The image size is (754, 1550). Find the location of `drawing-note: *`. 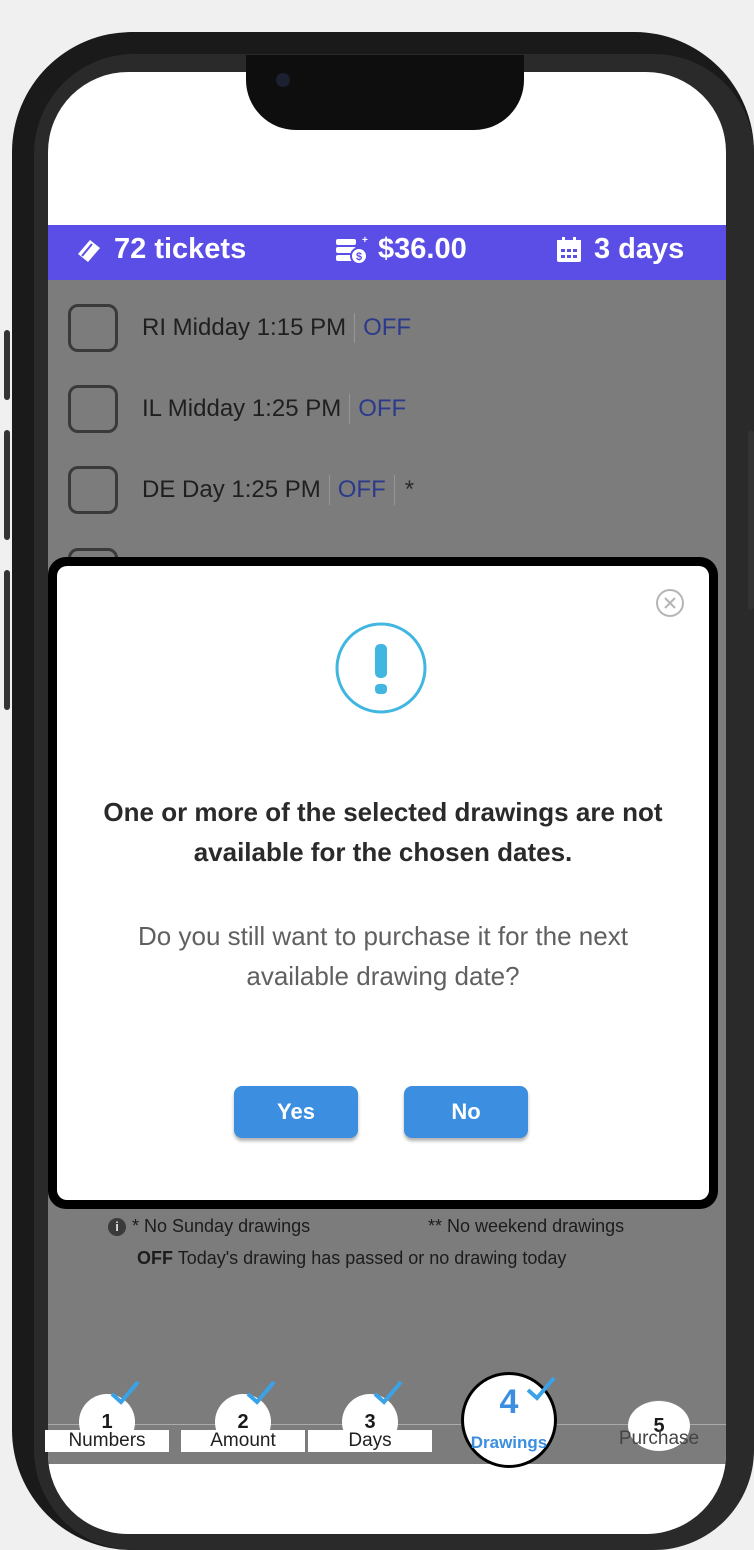

drawing-note: * is located at coordinates (409, 489).